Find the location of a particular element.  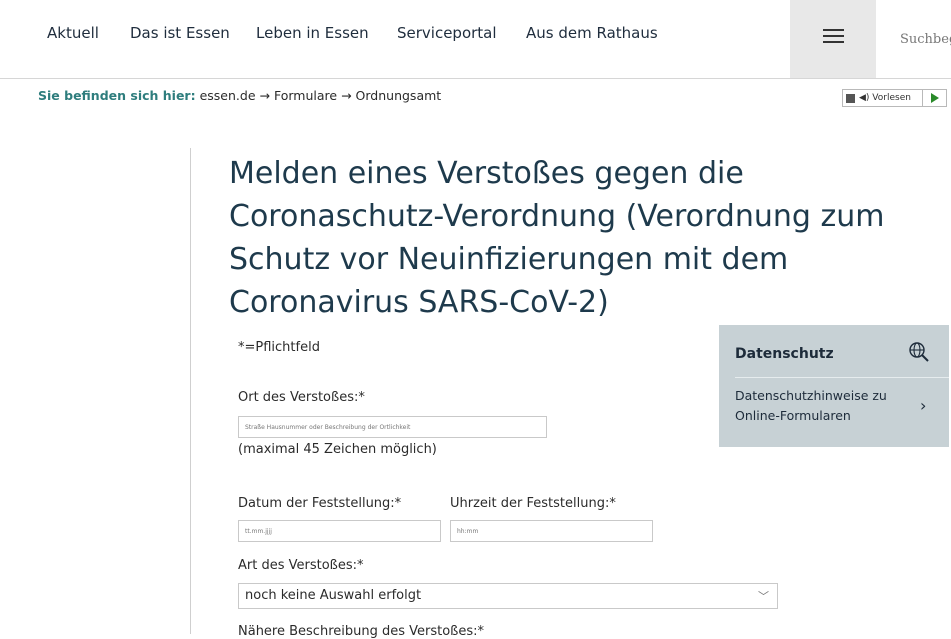

violation-type-value: noch keine Auswahl erfolgt is located at coordinates (333, 595).